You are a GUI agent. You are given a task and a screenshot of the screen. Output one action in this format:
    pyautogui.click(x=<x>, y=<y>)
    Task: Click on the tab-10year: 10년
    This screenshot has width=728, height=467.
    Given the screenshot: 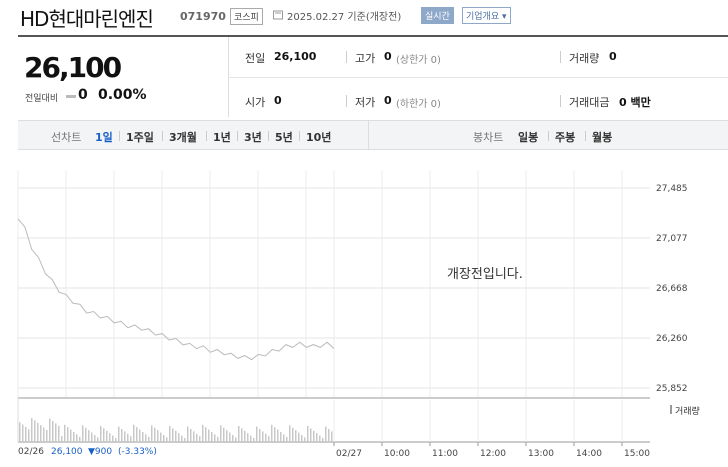 What is the action you would take?
    pyautogui.click(x=318, y=137)
    